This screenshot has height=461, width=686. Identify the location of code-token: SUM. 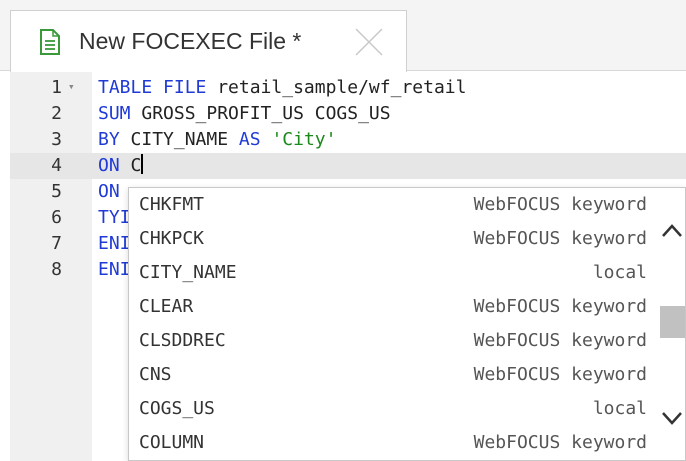
(114, 113).